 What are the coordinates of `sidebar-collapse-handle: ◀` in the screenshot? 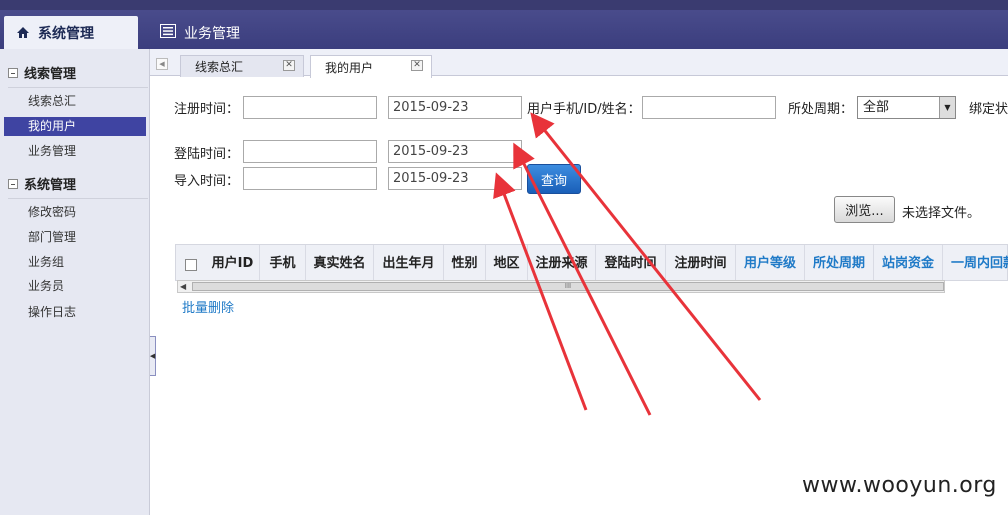 It's located at (153, 356).